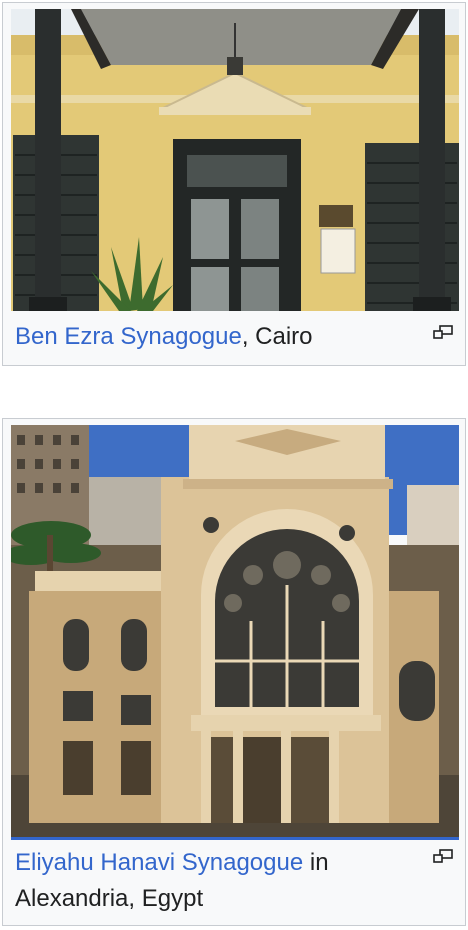 The width and height of the screenshot is (468, 930). Describe the element at coordinates (159, 862) in the screenshot. I see `eliyahu-hanavi-synagogue-link: Eliyahu Hanavi Synagogue` at that location.